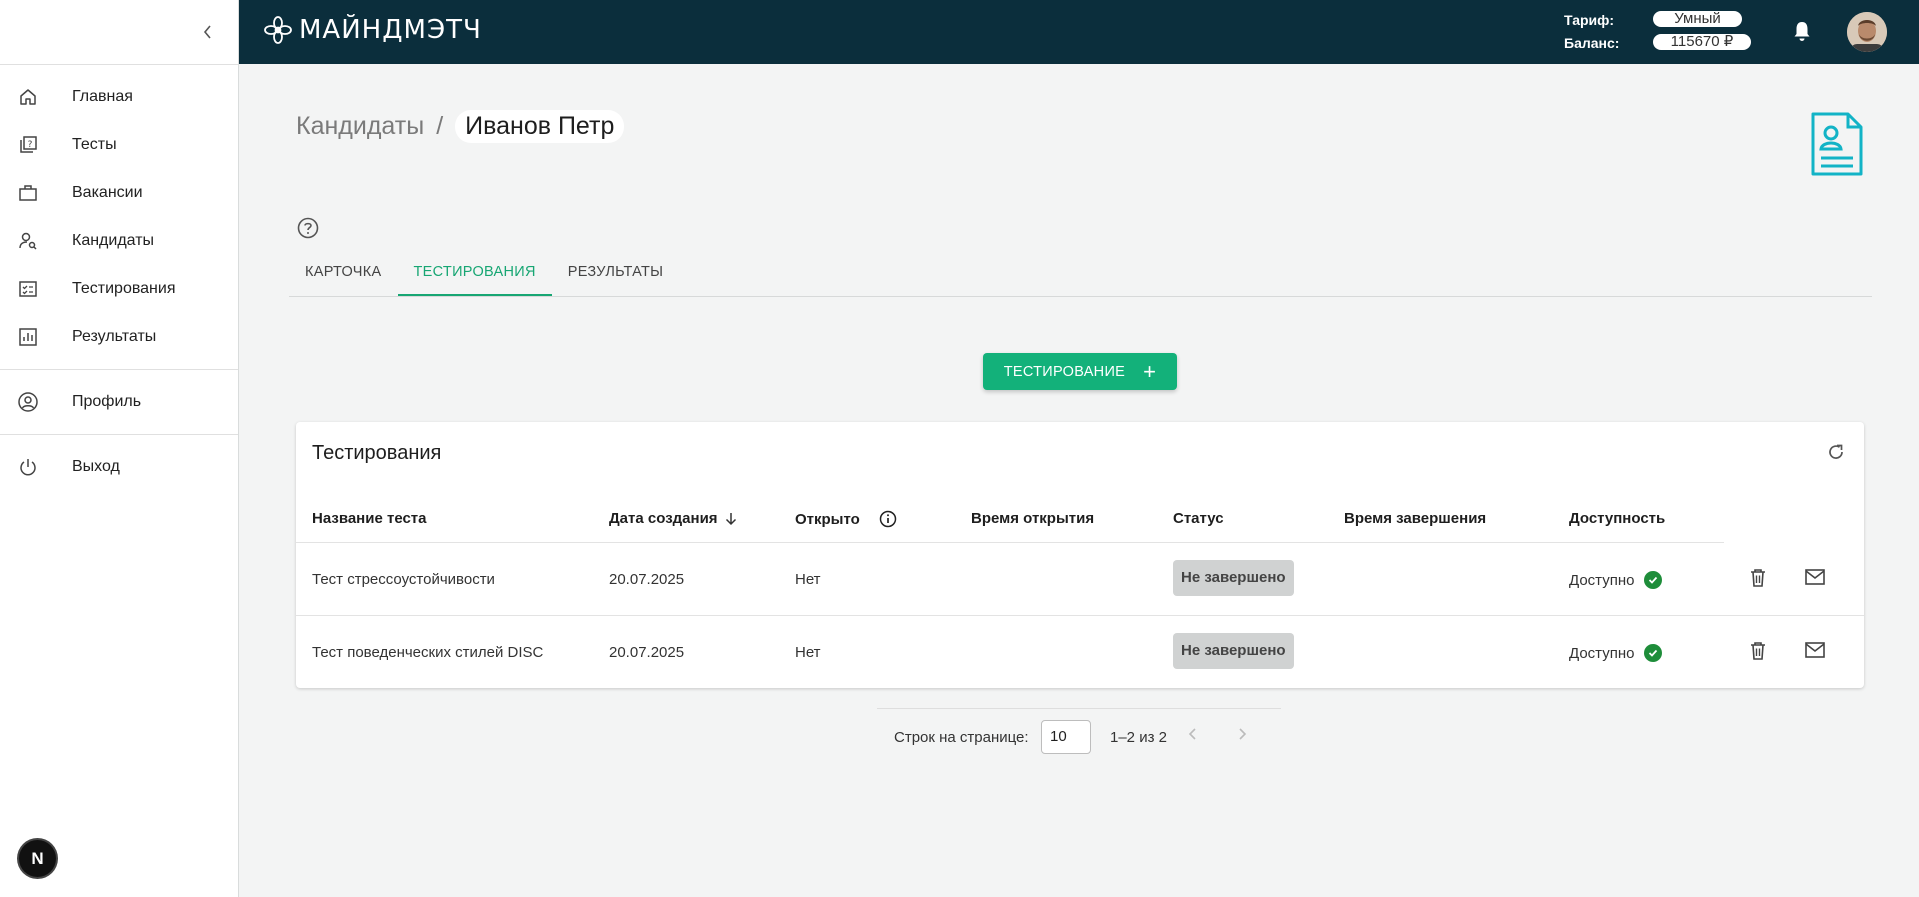  I want to click on sort-arrow-down-icon, so click(730, 518).